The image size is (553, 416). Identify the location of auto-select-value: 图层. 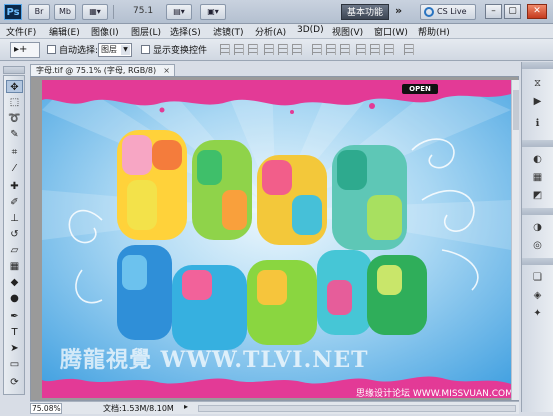
(109, 49).